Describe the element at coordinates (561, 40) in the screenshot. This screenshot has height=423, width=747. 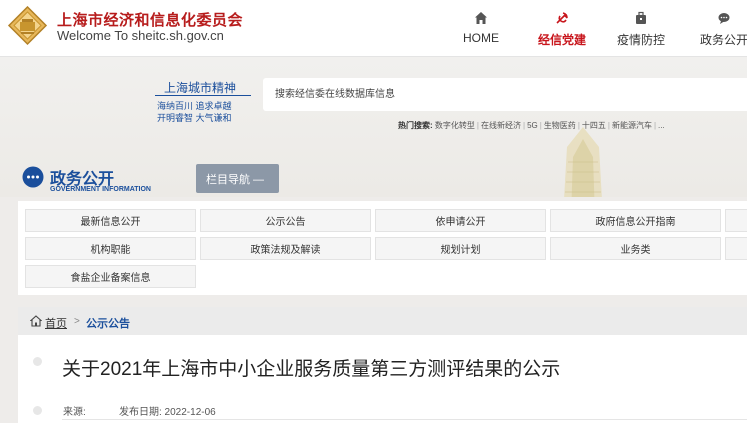
I see `nav-party-label: 经信党建` at that location.